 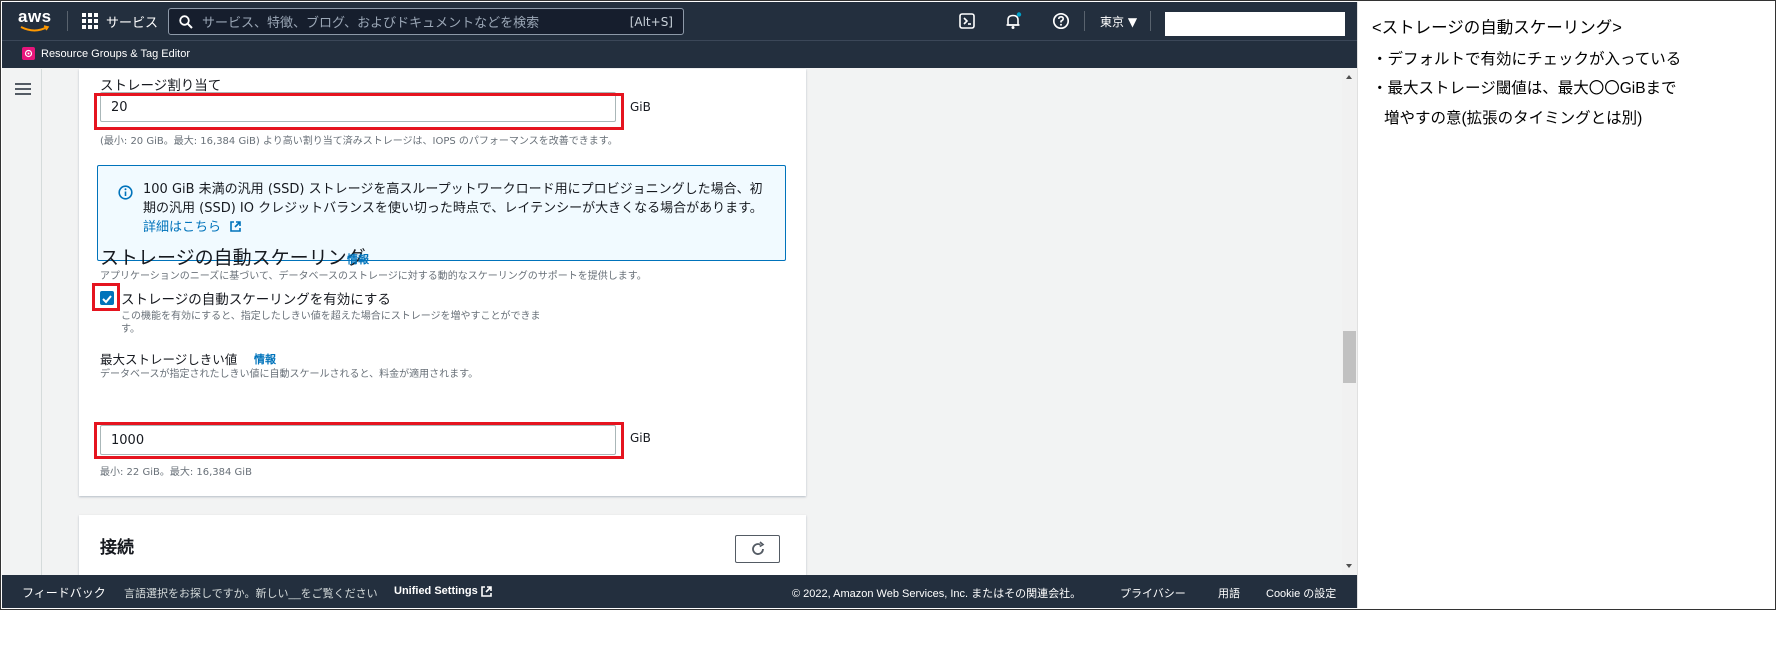 I want to click on hamburger-menu-icon, so click(x=23, y=89).